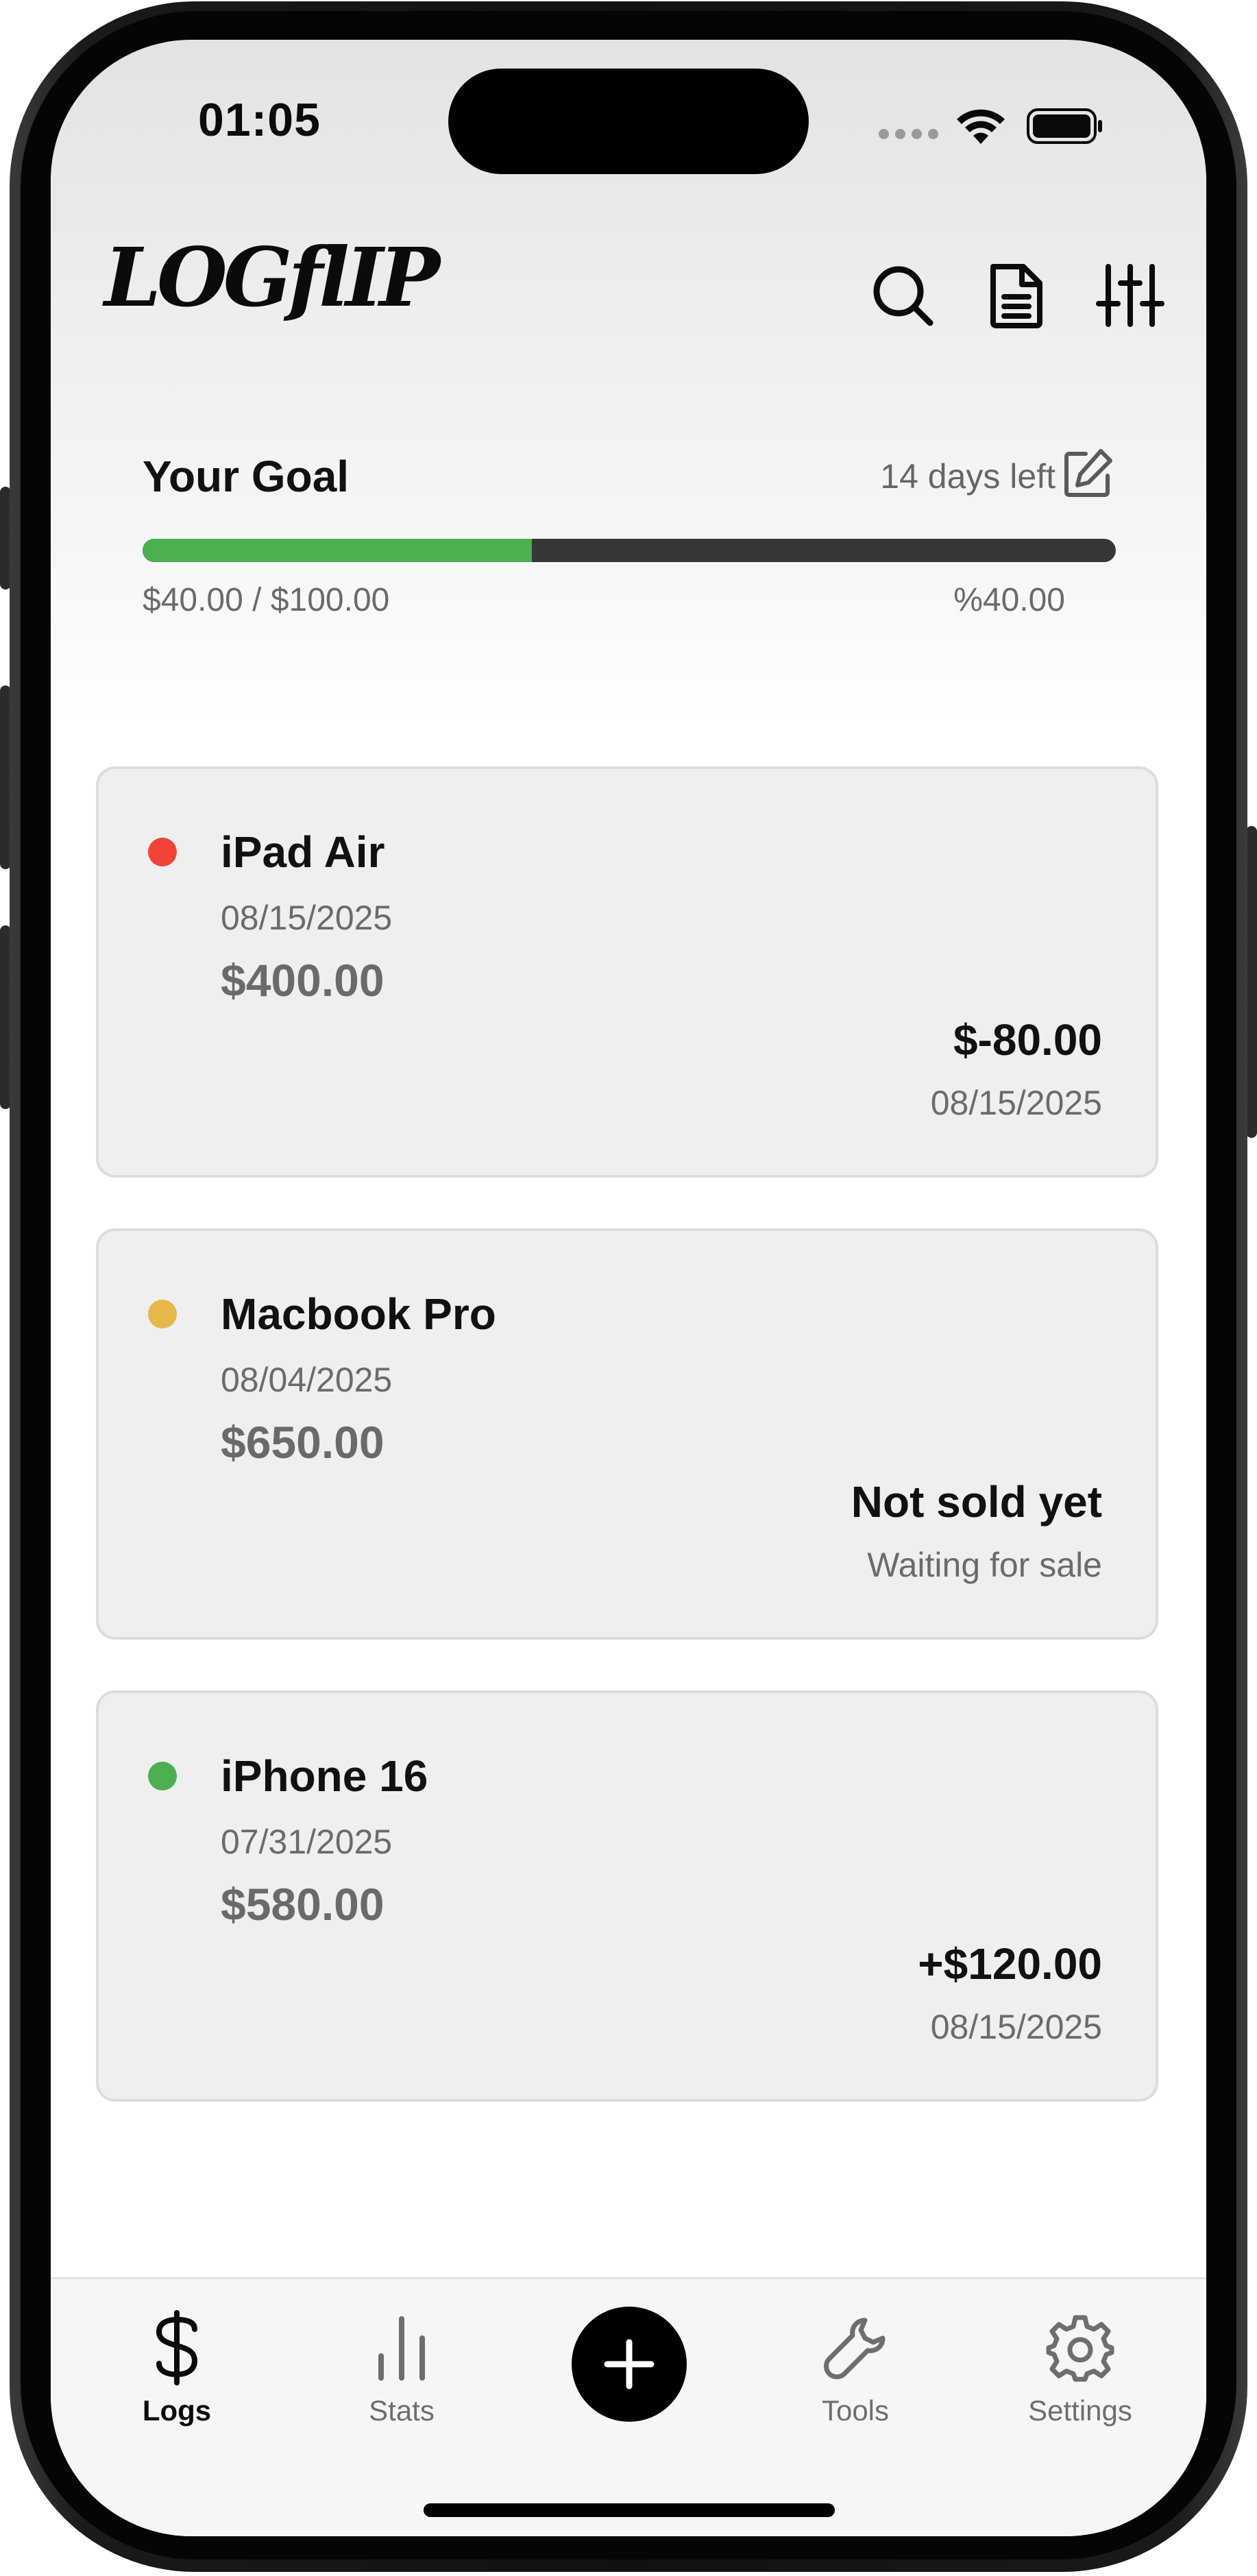 The height and width of the screenshot is (2576, 1257). Describe the element at coordinates (359, 1314) in the screenshot. I see `item-name: Macbook Pro` at that location.